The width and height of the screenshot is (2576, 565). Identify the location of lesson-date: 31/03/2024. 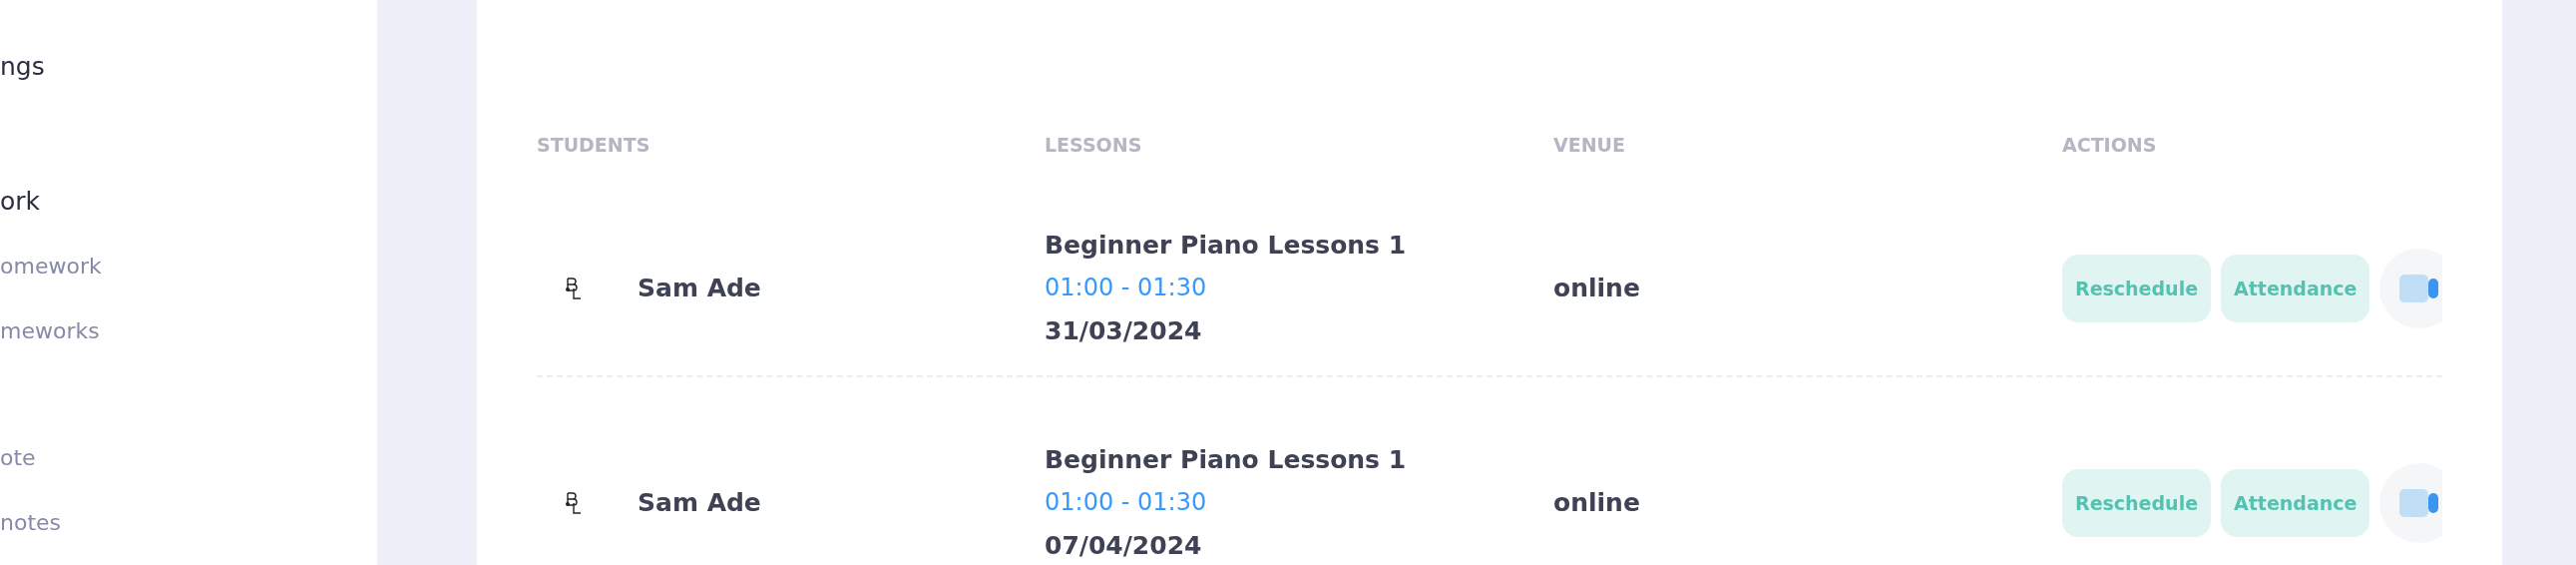
(1124, 331).